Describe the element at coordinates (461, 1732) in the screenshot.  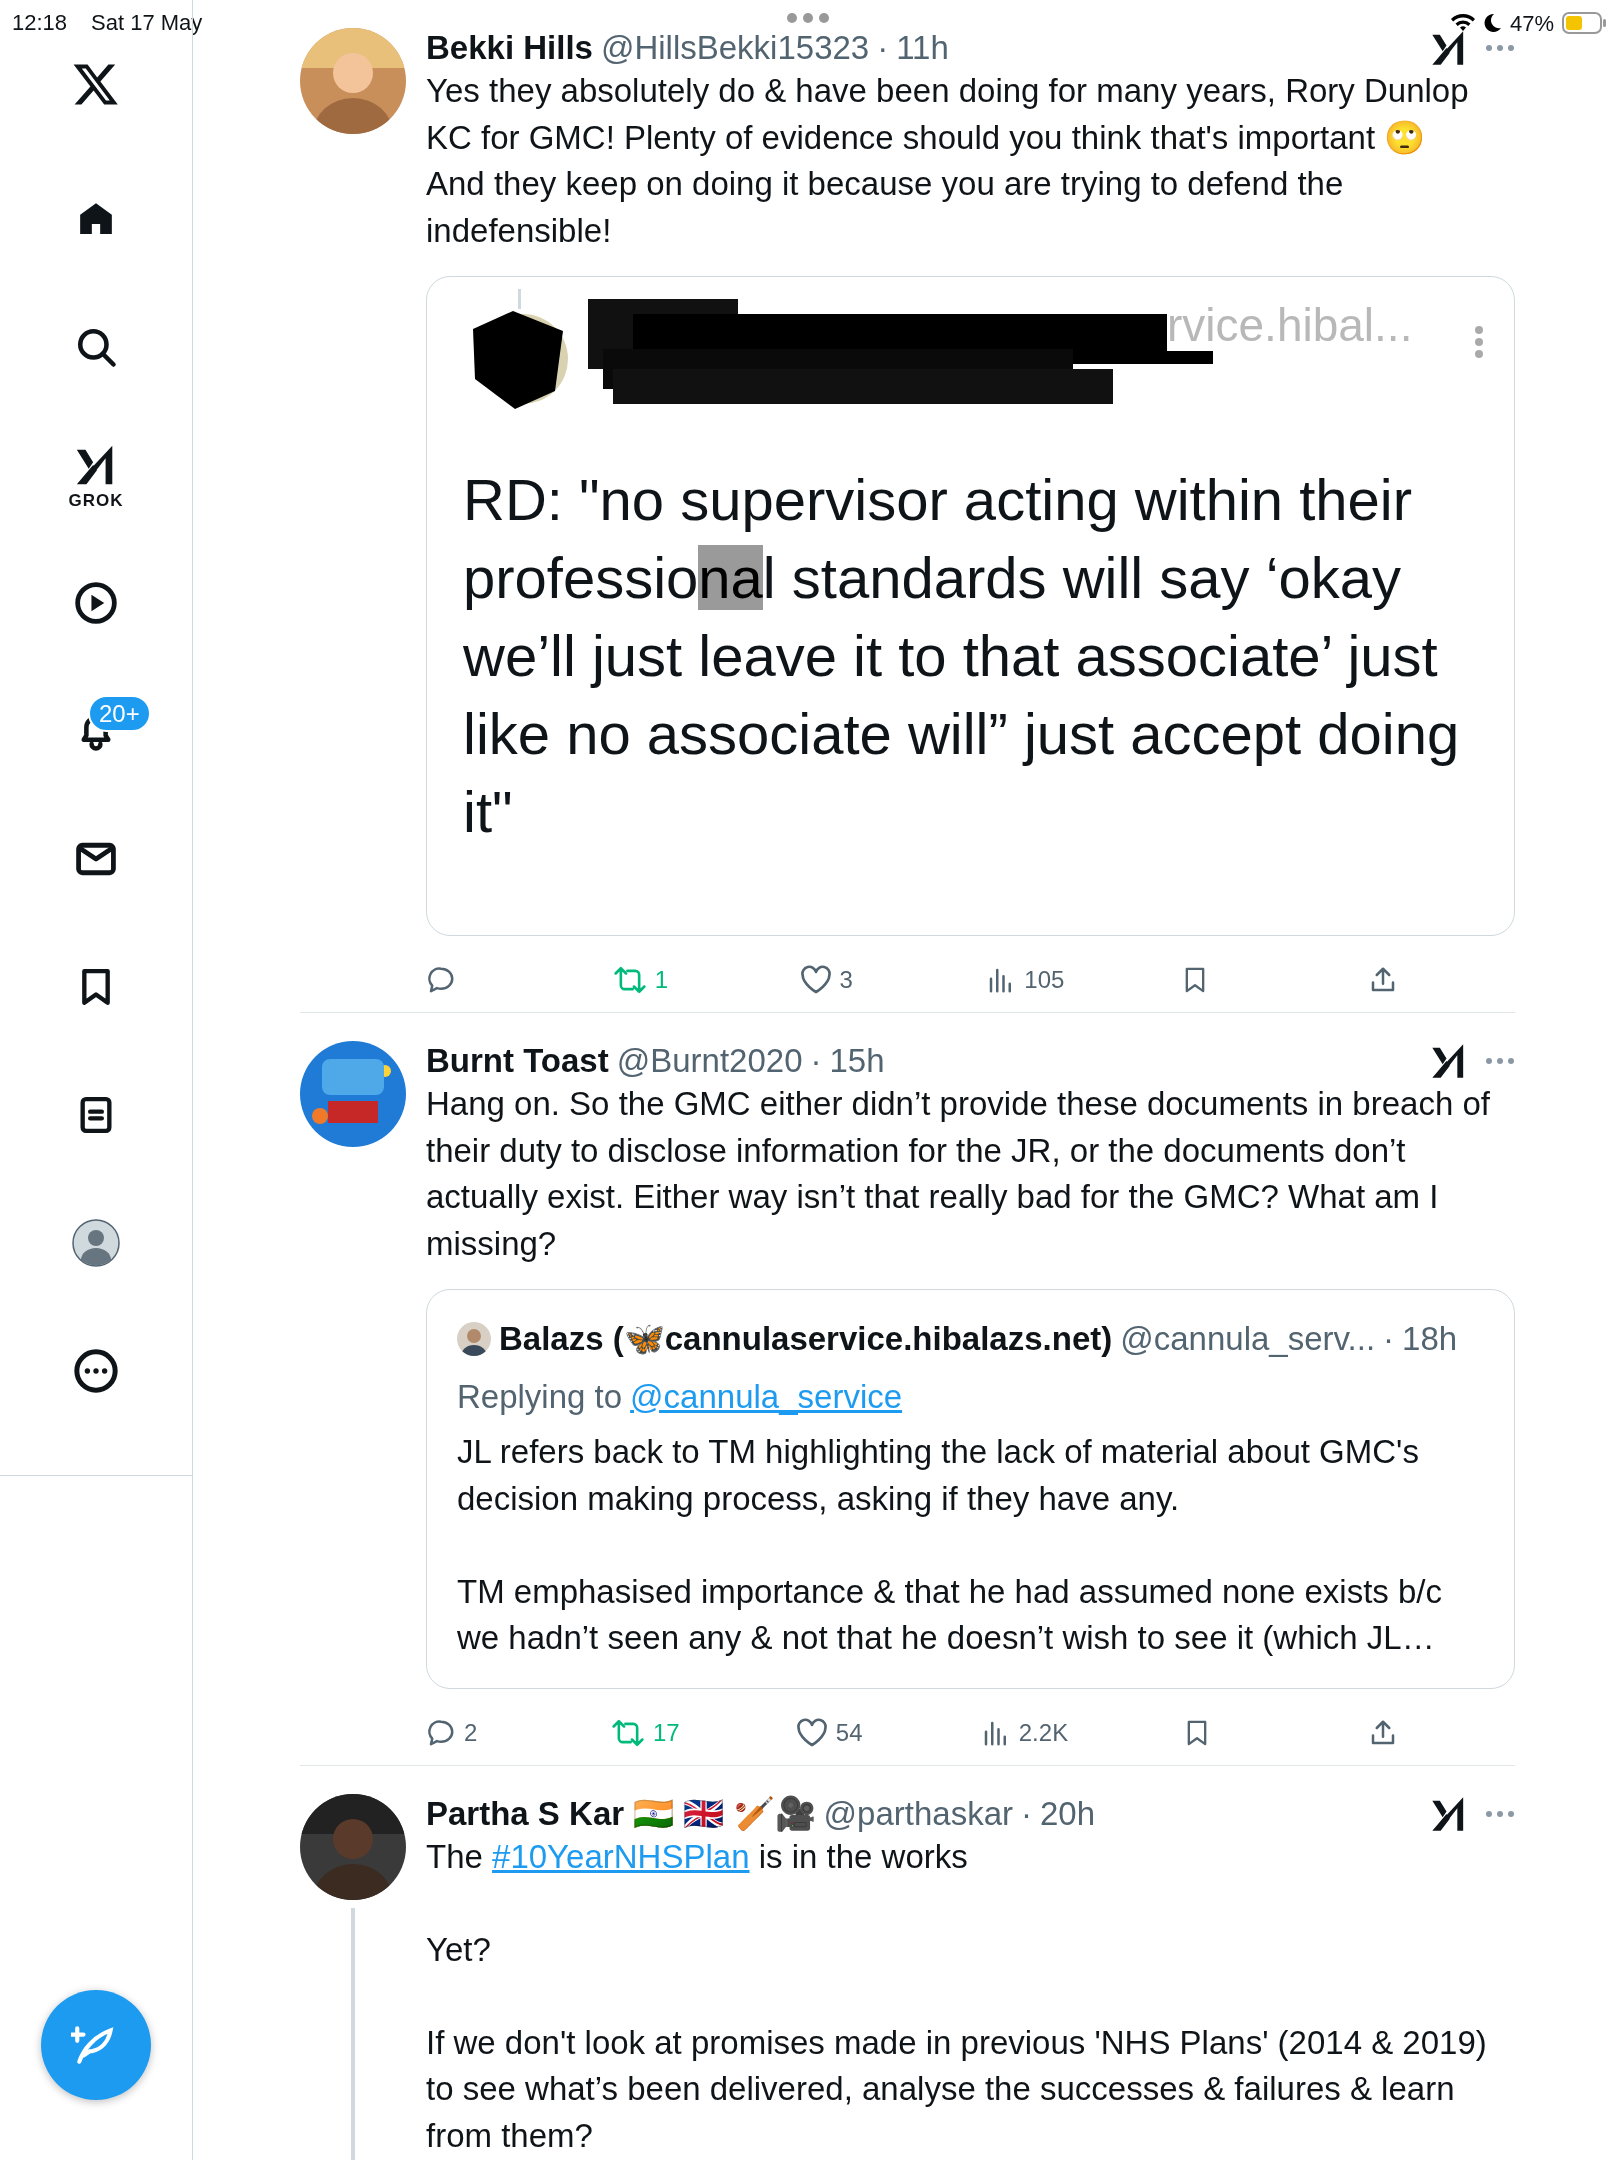
I see `reply-button: 2` at that location.